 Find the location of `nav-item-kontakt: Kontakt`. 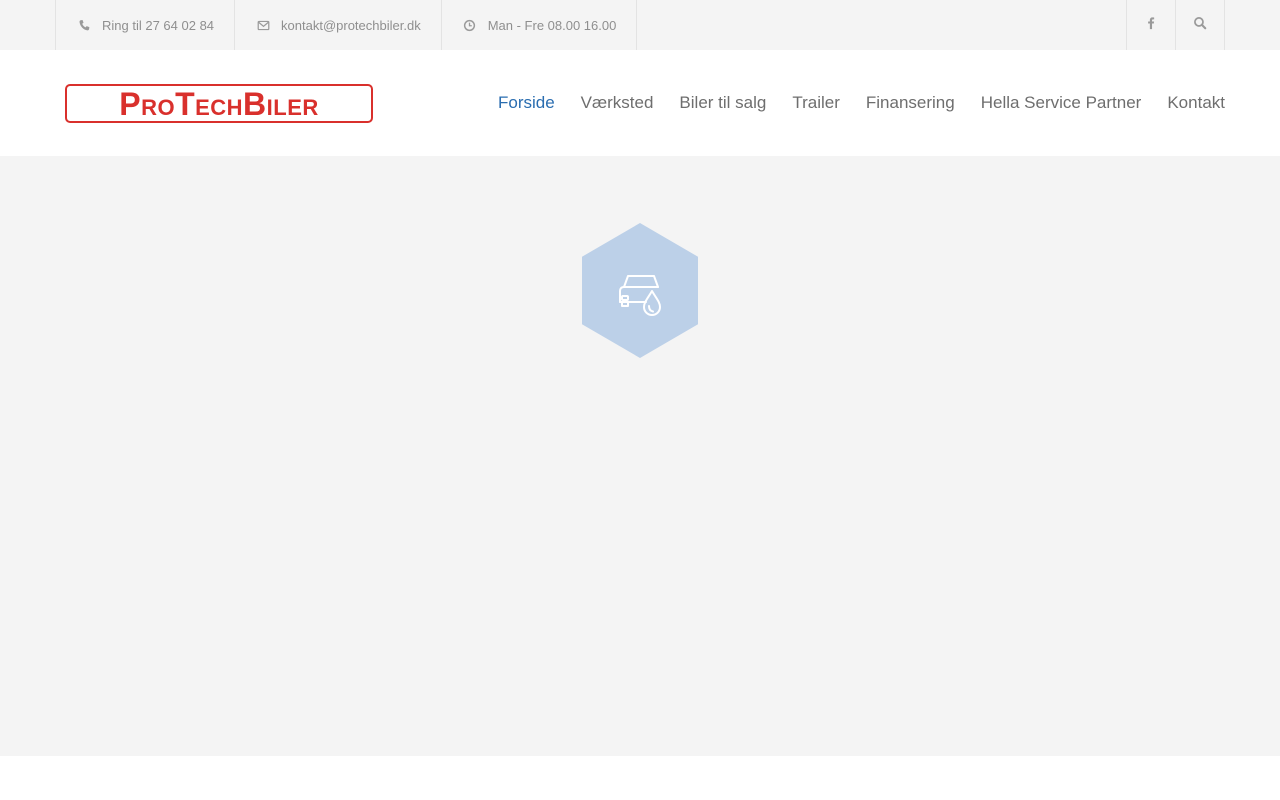

nav-item-kontakt: Kontakt is located at coordinates (1196, 103).